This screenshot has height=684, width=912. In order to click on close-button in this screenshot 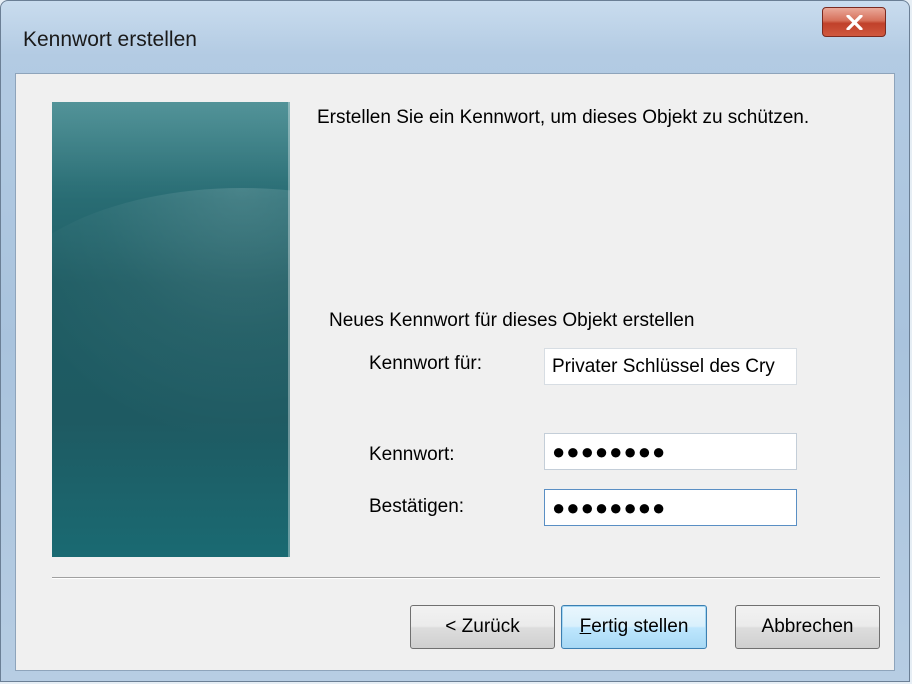, I will do `click(854, 22)`.